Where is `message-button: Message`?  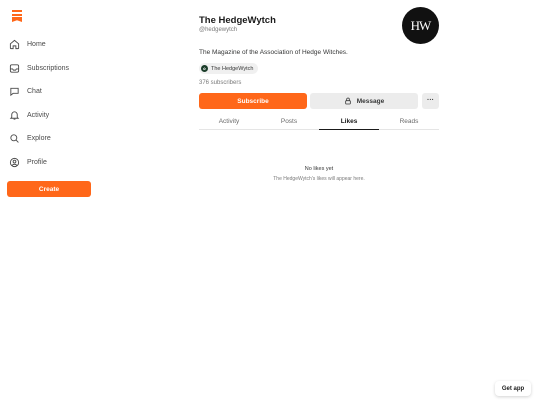 message-button: Message is located at coordinates (364, 101).